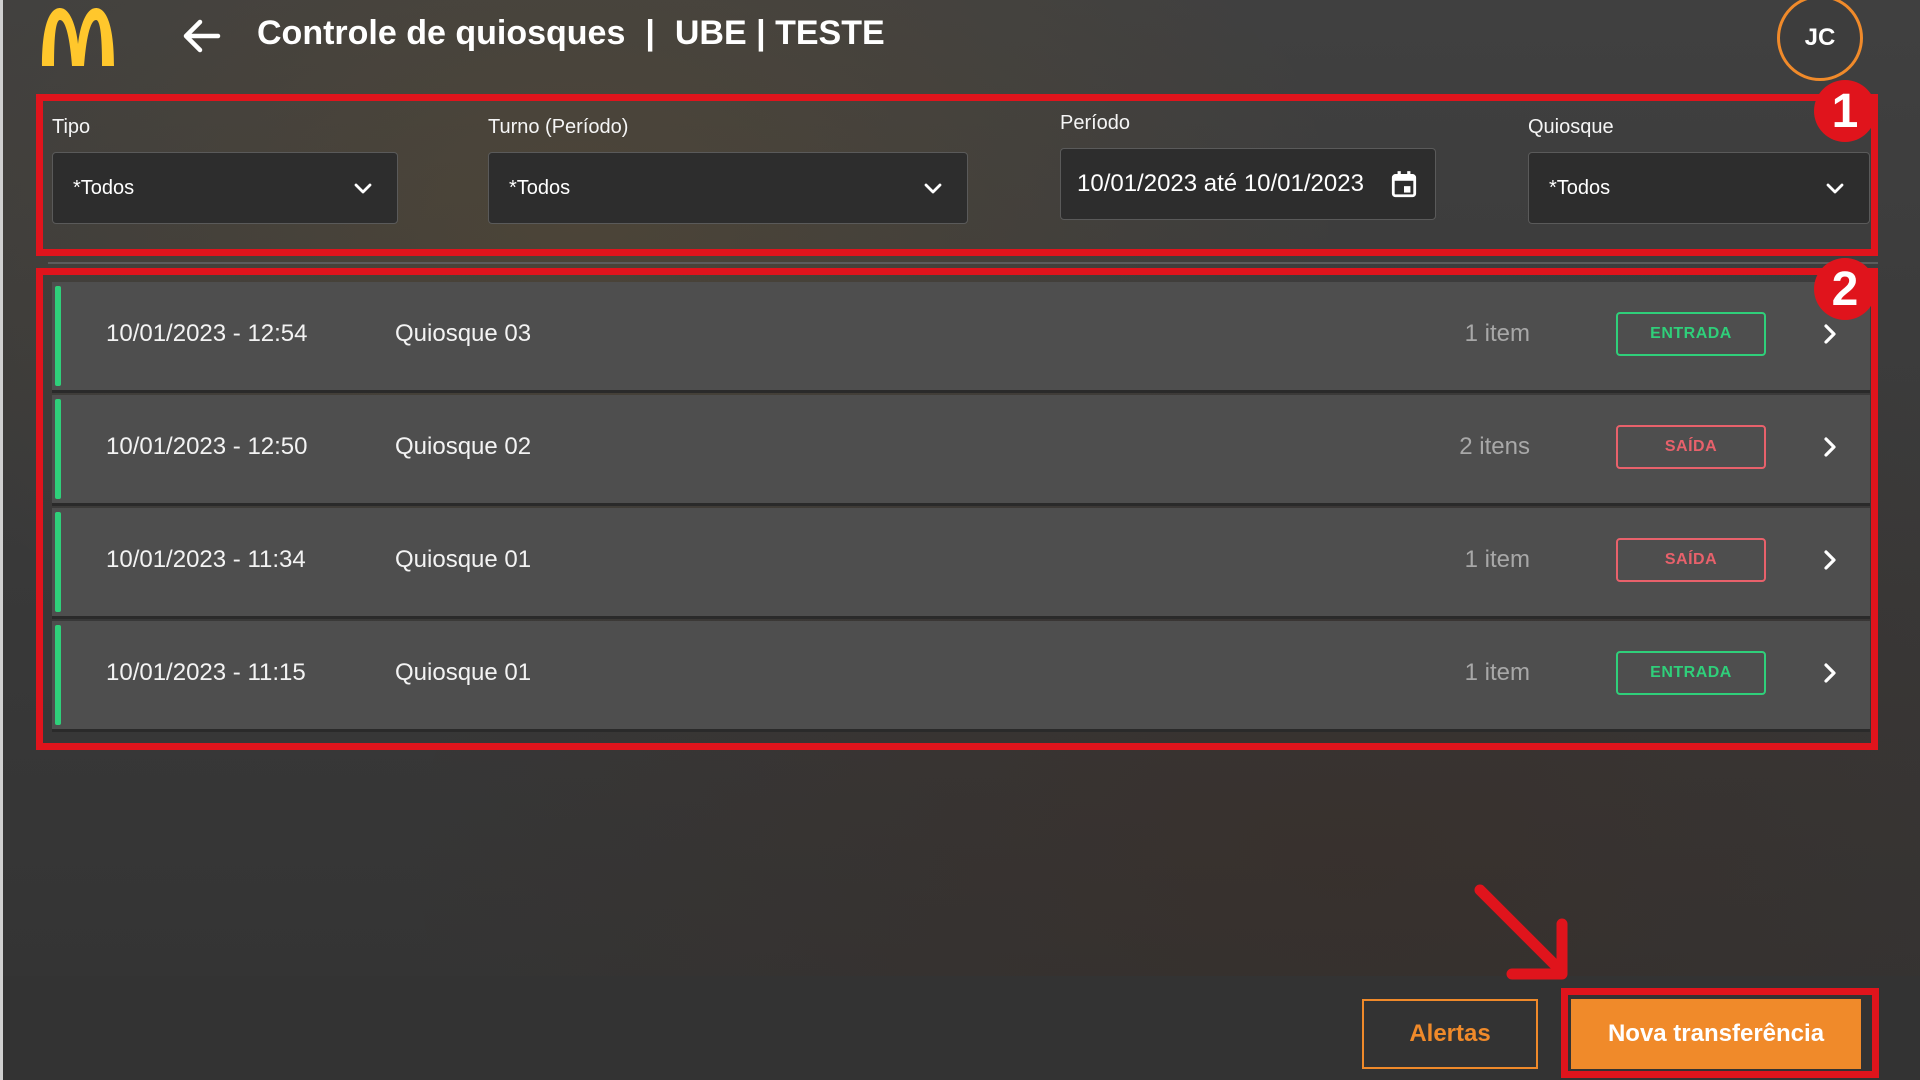  What do you see at coordinates (1450, 1034) in the screenshot?
I see `alerts-button: Alertas` at bounding box center [1450, 1034].